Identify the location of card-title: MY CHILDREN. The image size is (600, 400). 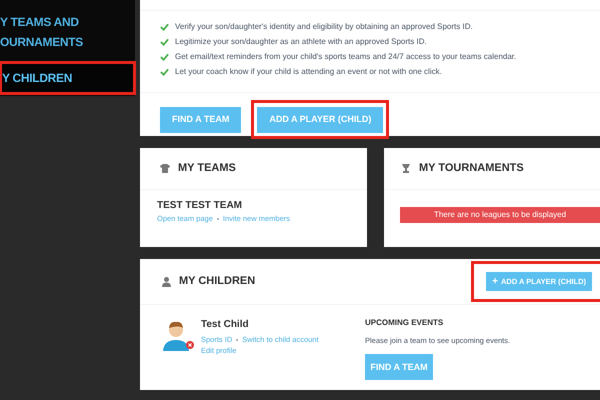
(217, 282).